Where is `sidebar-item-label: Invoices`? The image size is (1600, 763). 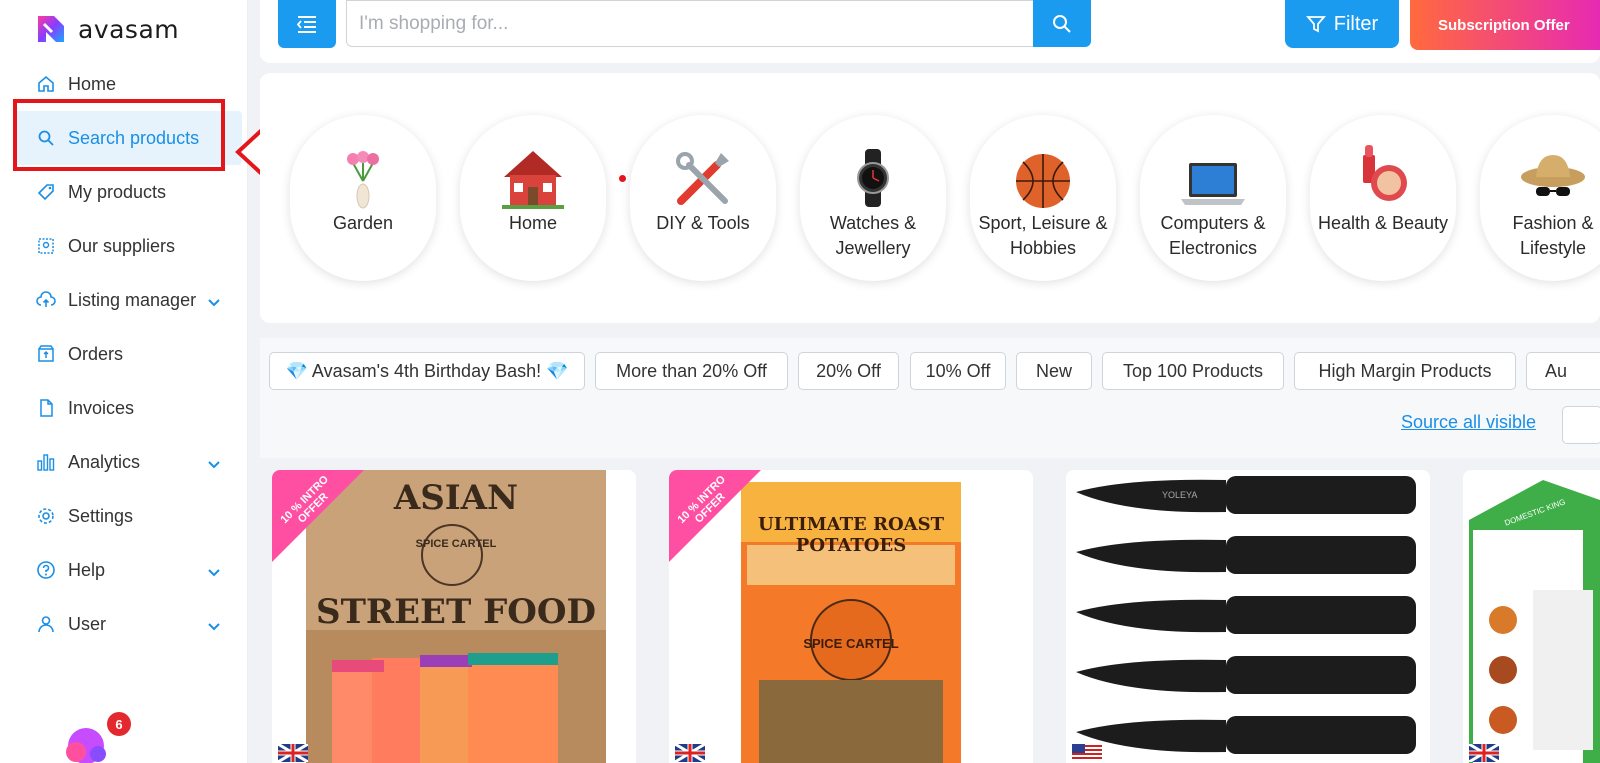 sidebar-item-label: Invoices is located at coordinates (101, 407).